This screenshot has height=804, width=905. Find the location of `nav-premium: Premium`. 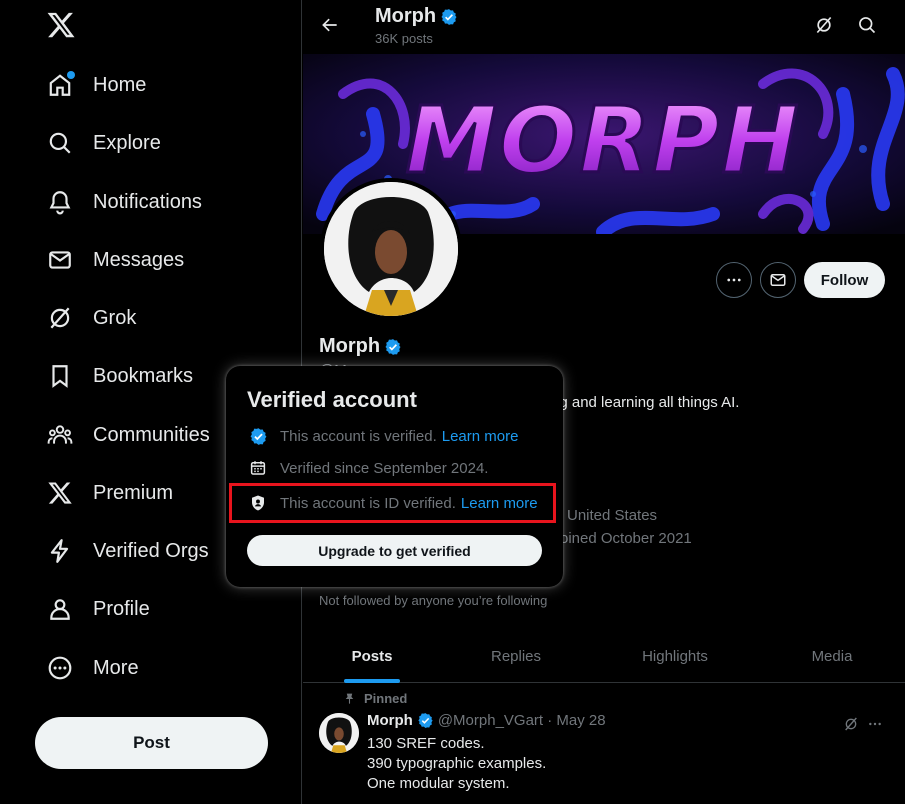

nav-premium: Premium is located at coordinates (109, 493).